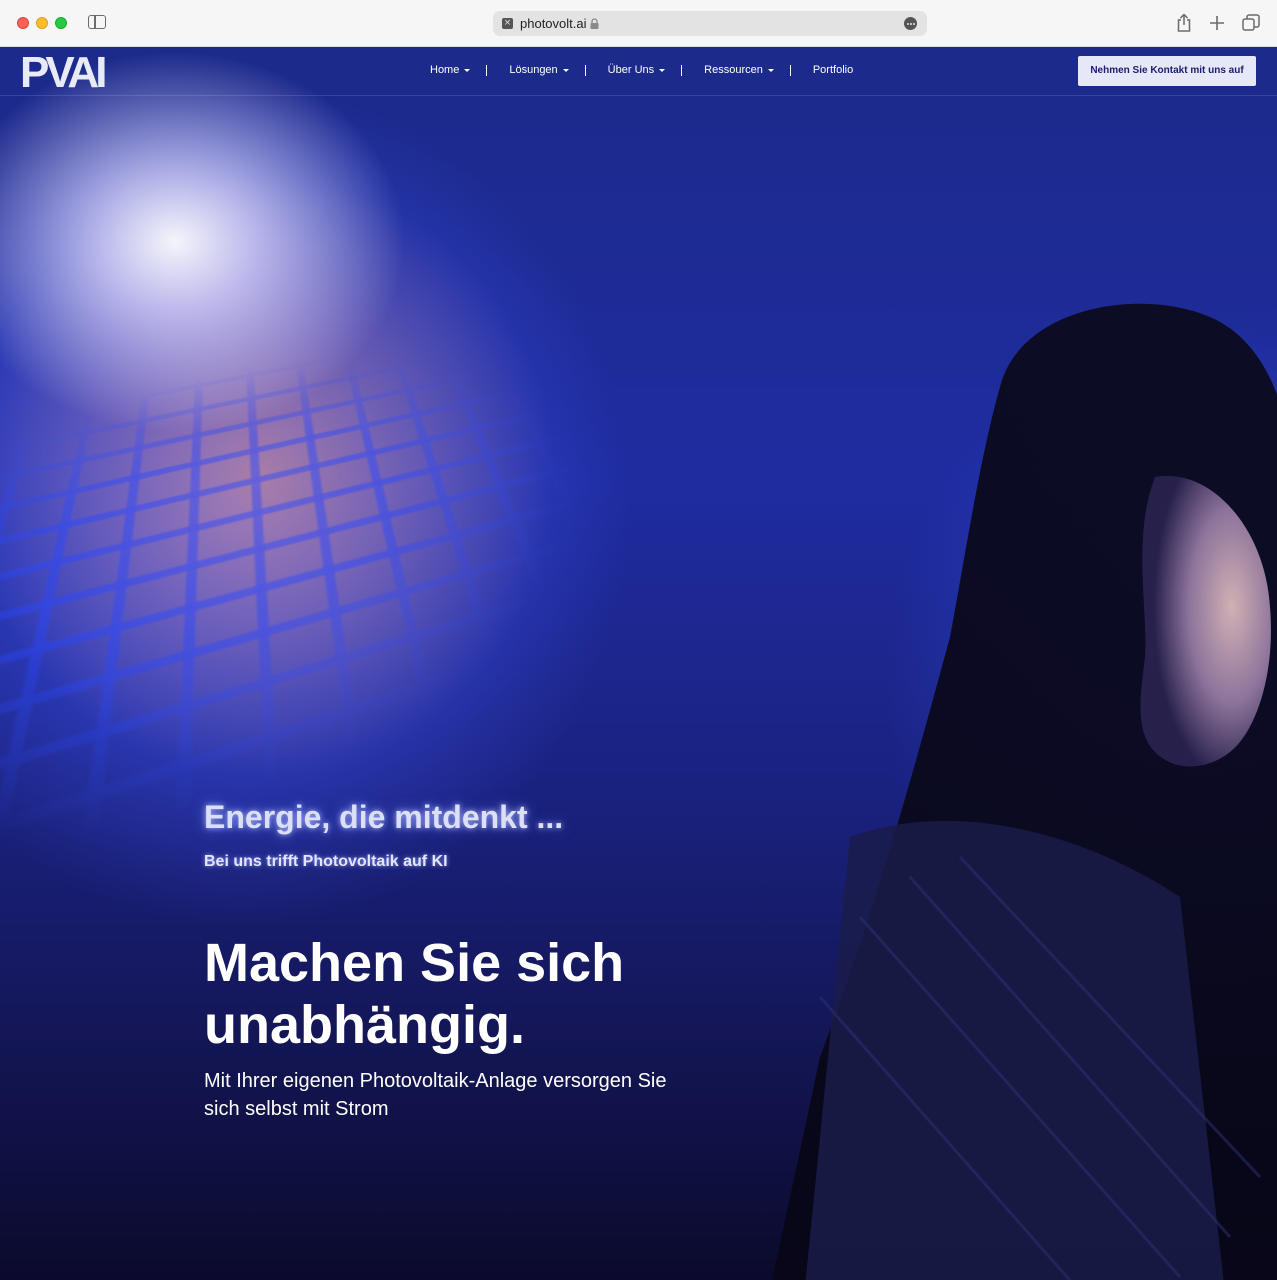  I want to click on nav-item-label: Lösungen, so click(533, 70).